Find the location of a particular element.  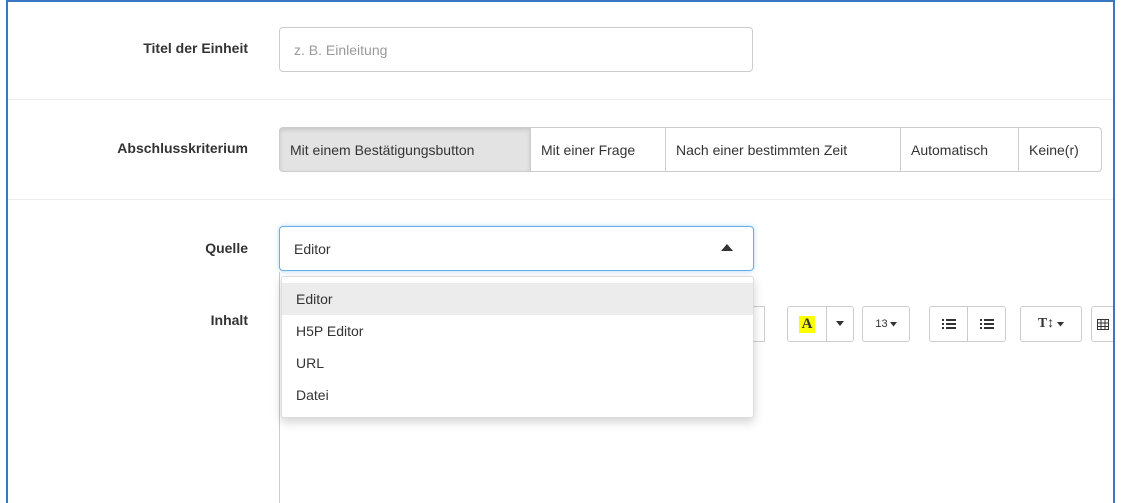

title-label: Titel der Einheit is located at coordinates (195, 48).